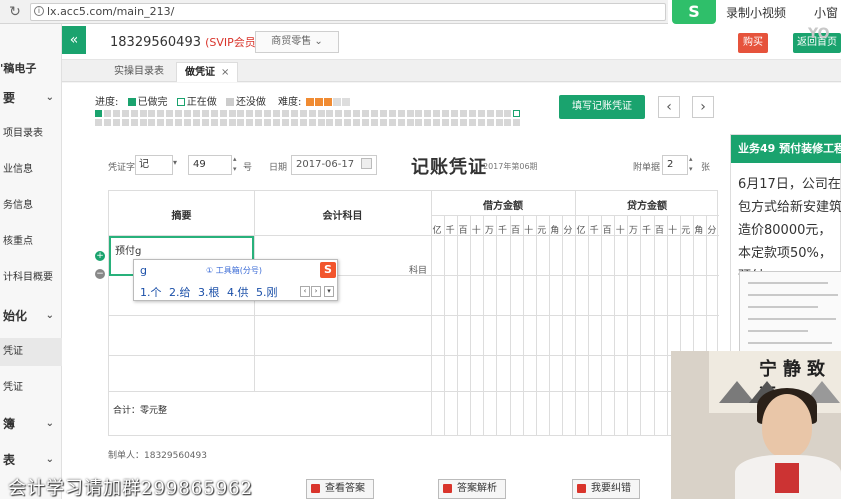 The width and height of the screenshot is (841, 499). What do you see at coordinates (602, 107) in the screenshot?
I see `fill-voucher-button: 填写记账凭证` at bounding box center [602, 107].